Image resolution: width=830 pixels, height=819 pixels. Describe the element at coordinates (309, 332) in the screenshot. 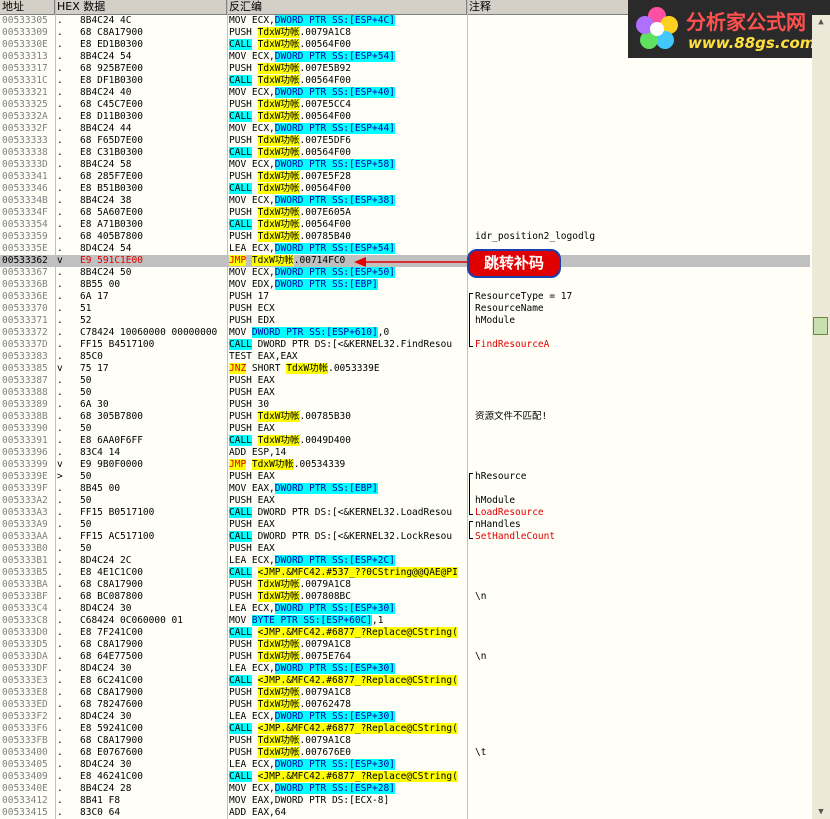

I see `row-disassembly: MOV DWORD PTR SS:[ESP+610],0` at that location.